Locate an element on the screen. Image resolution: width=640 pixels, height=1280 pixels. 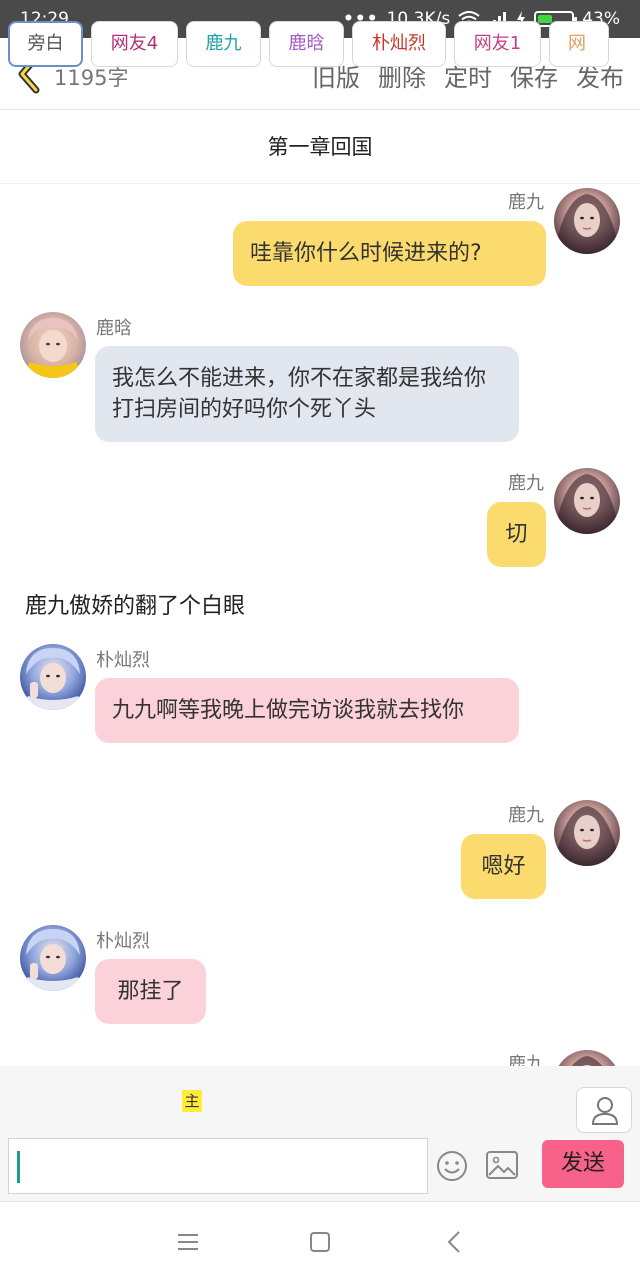
message-bubble: 我怎么不能进来，你不在家都是我给你打扫房间的好吗你个死丫头 is located at coordinates (307, 394).